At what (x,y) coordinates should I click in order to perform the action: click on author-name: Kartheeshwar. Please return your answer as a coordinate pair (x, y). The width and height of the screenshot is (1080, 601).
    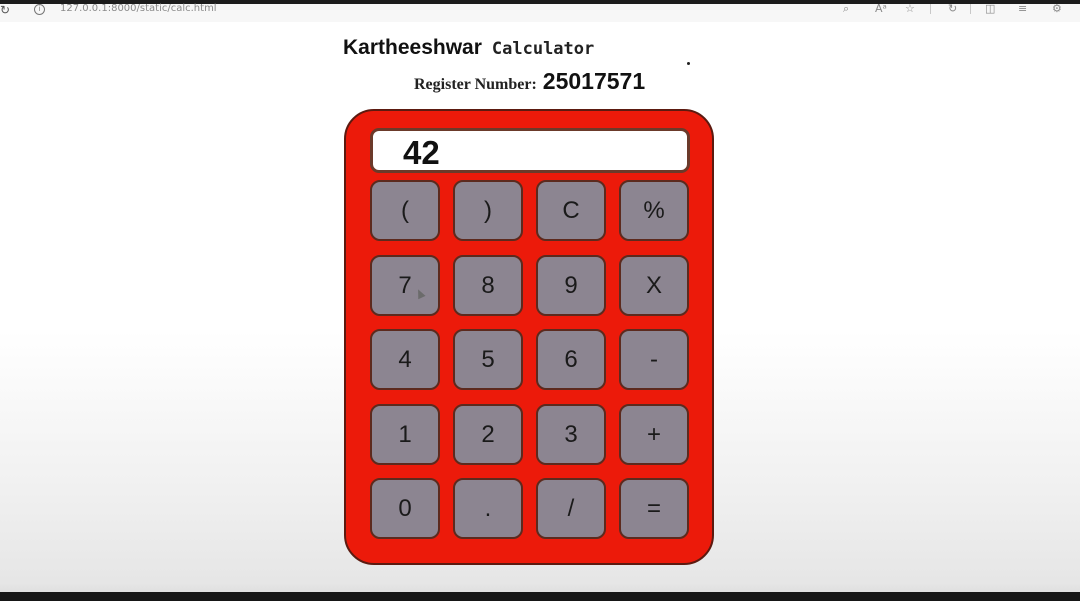
    Looking at the image, I should click on (412, 47).